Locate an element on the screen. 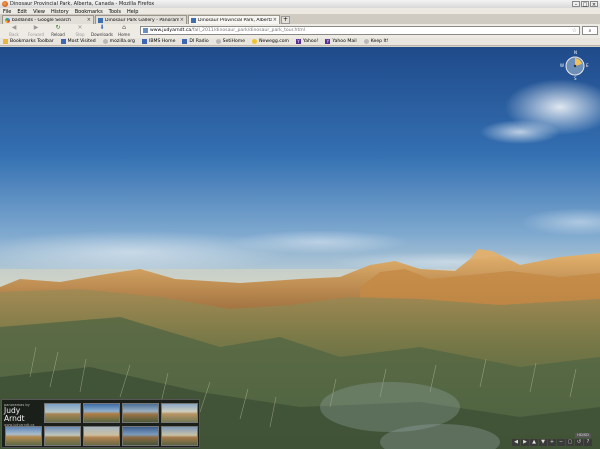  reload-icon: ↻ is located at coordinates (58, 27).